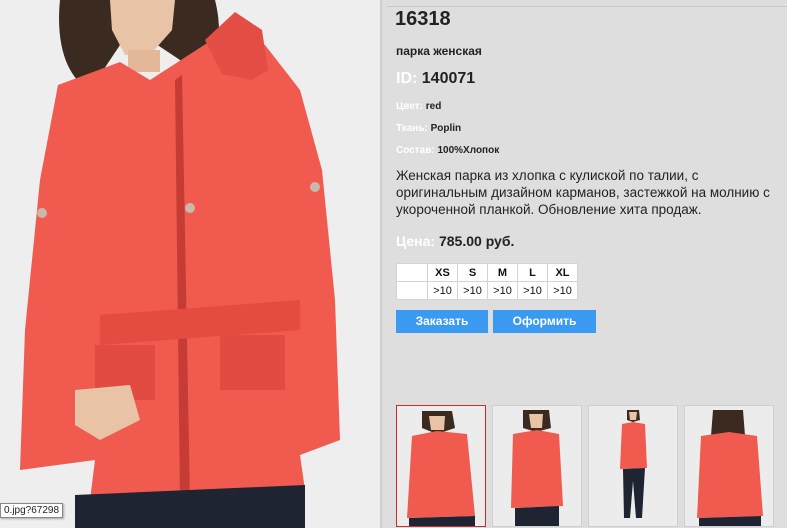 This screenshot has width=787, height=528. I want to click on price-label: Цена:, so click(416, 241).